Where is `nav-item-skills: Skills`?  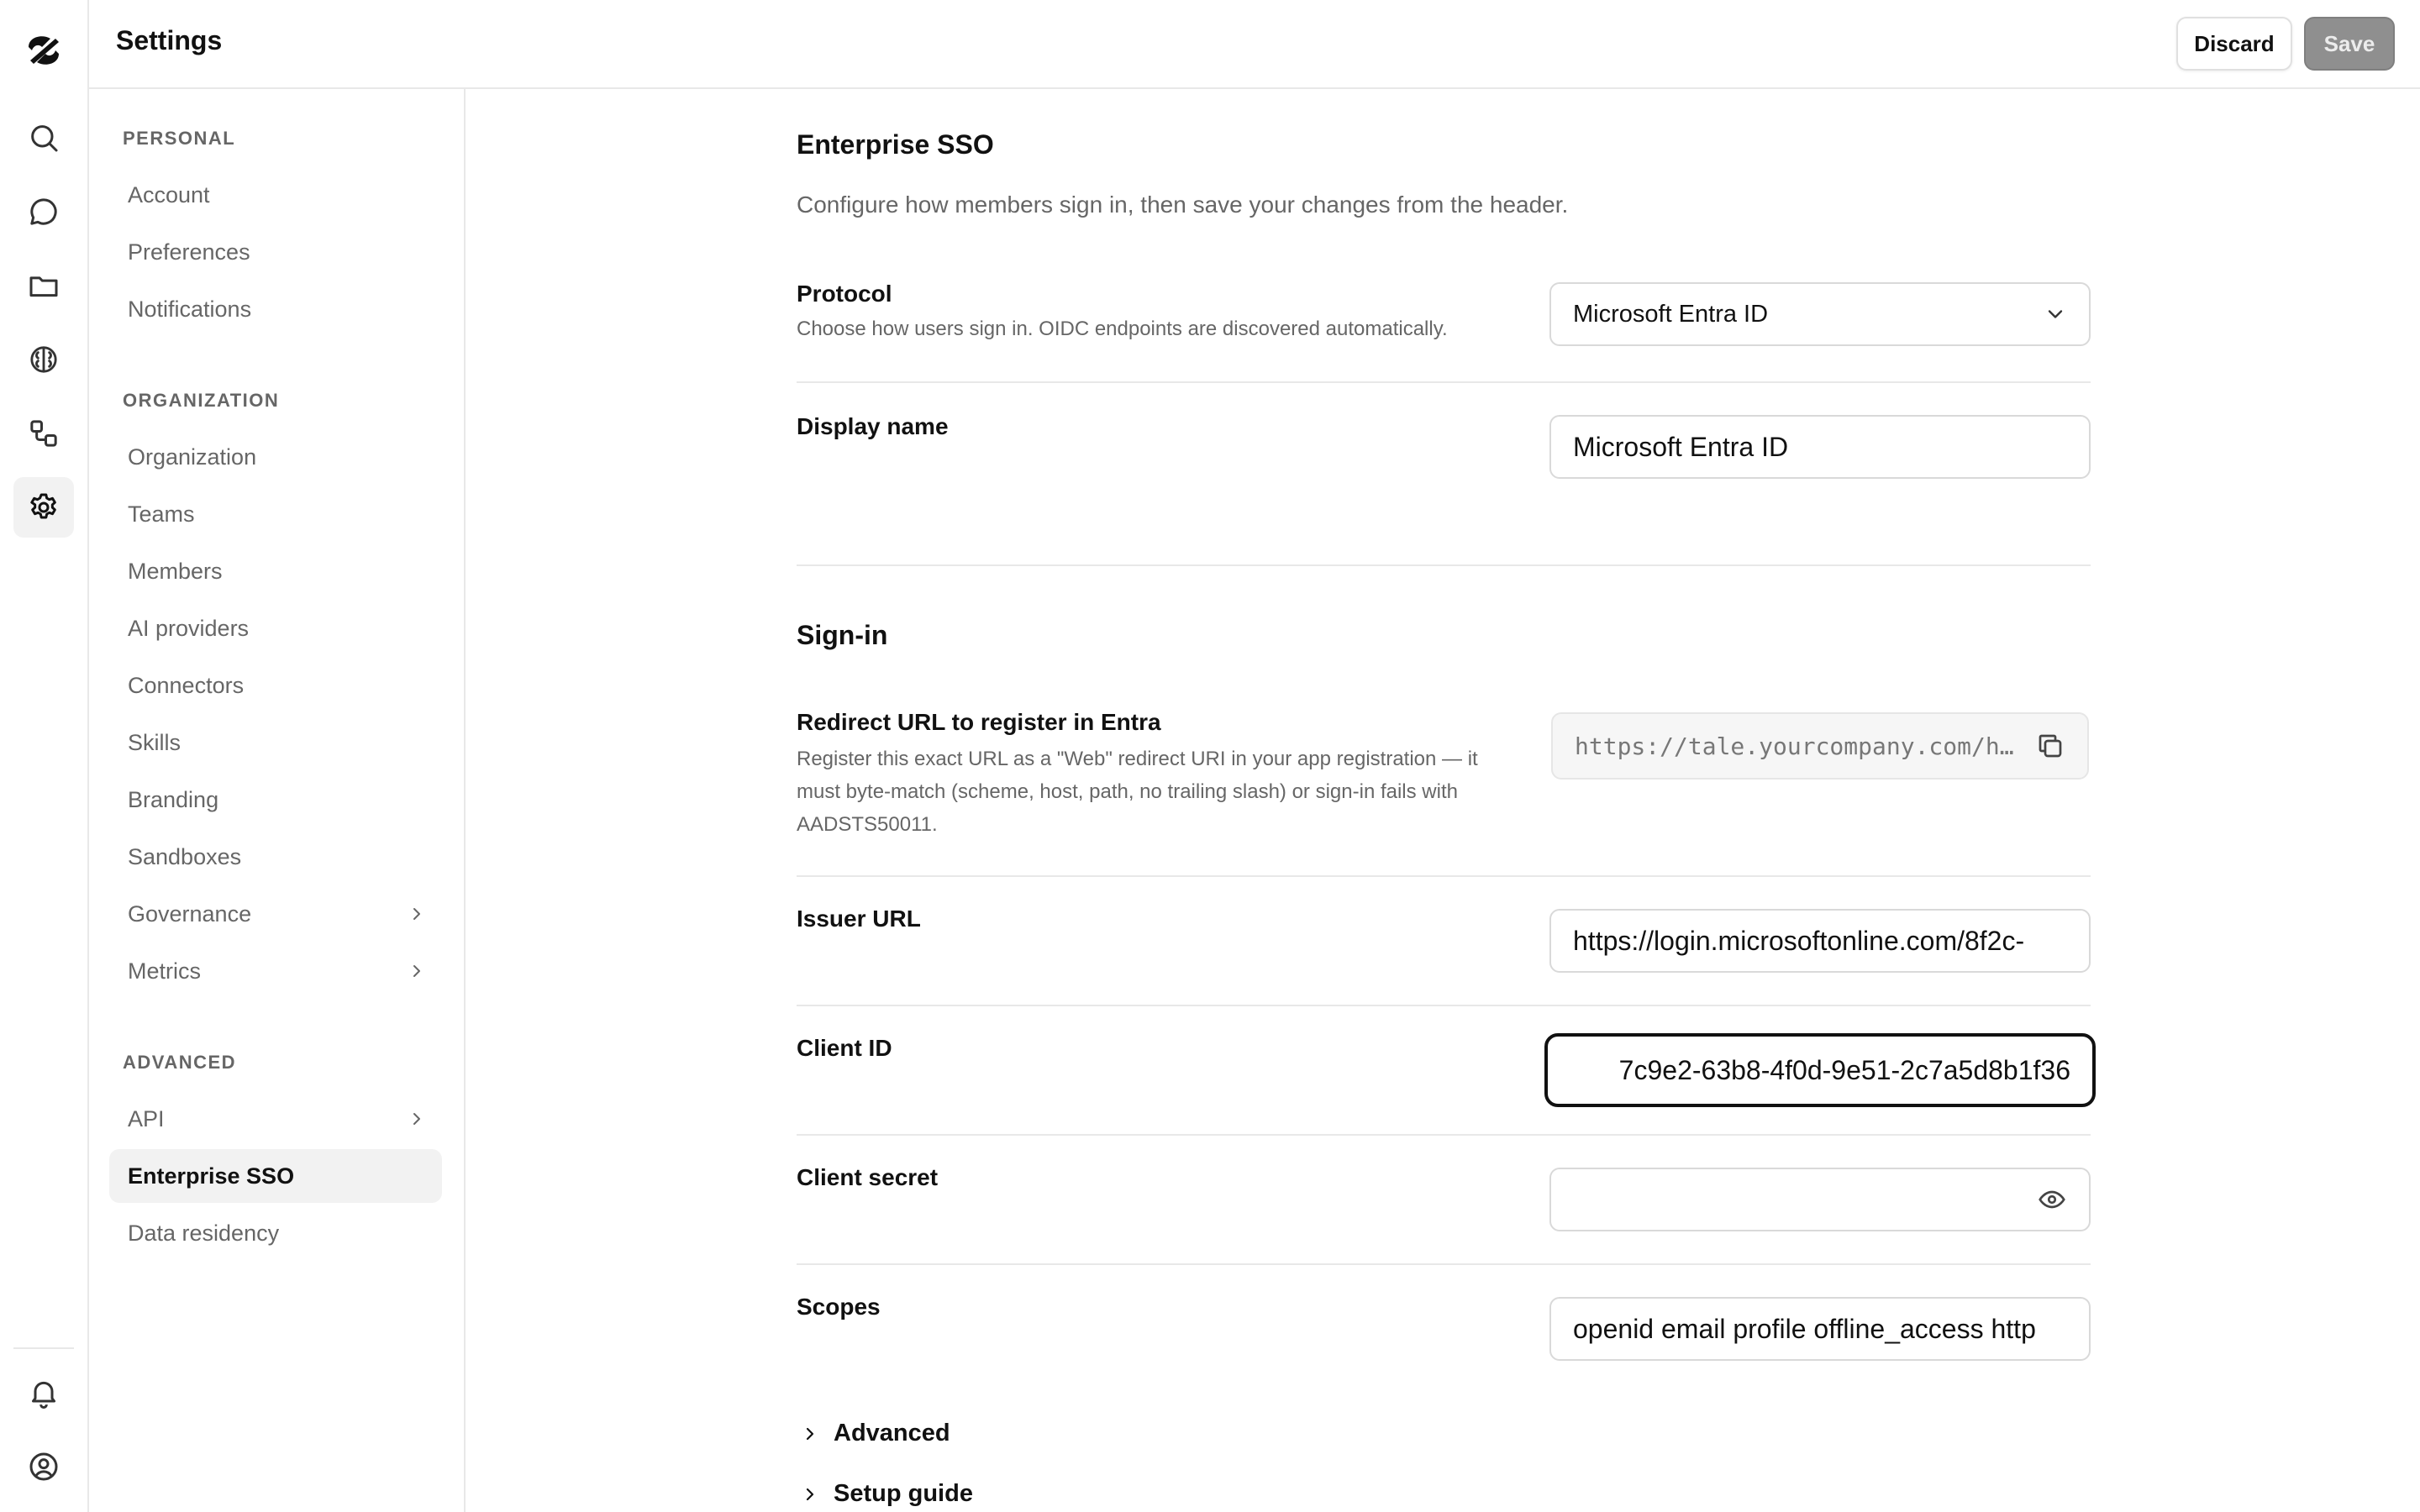
nav-item-skills: Skills is located at coordinates (276, 742).